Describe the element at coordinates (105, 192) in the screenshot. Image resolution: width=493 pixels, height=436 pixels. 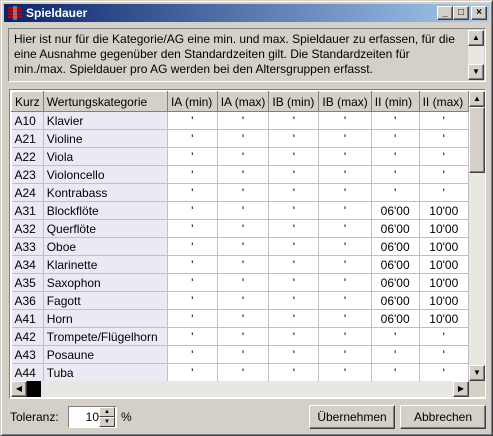
I see `kategorie-cell: Kontrabass` at that location.